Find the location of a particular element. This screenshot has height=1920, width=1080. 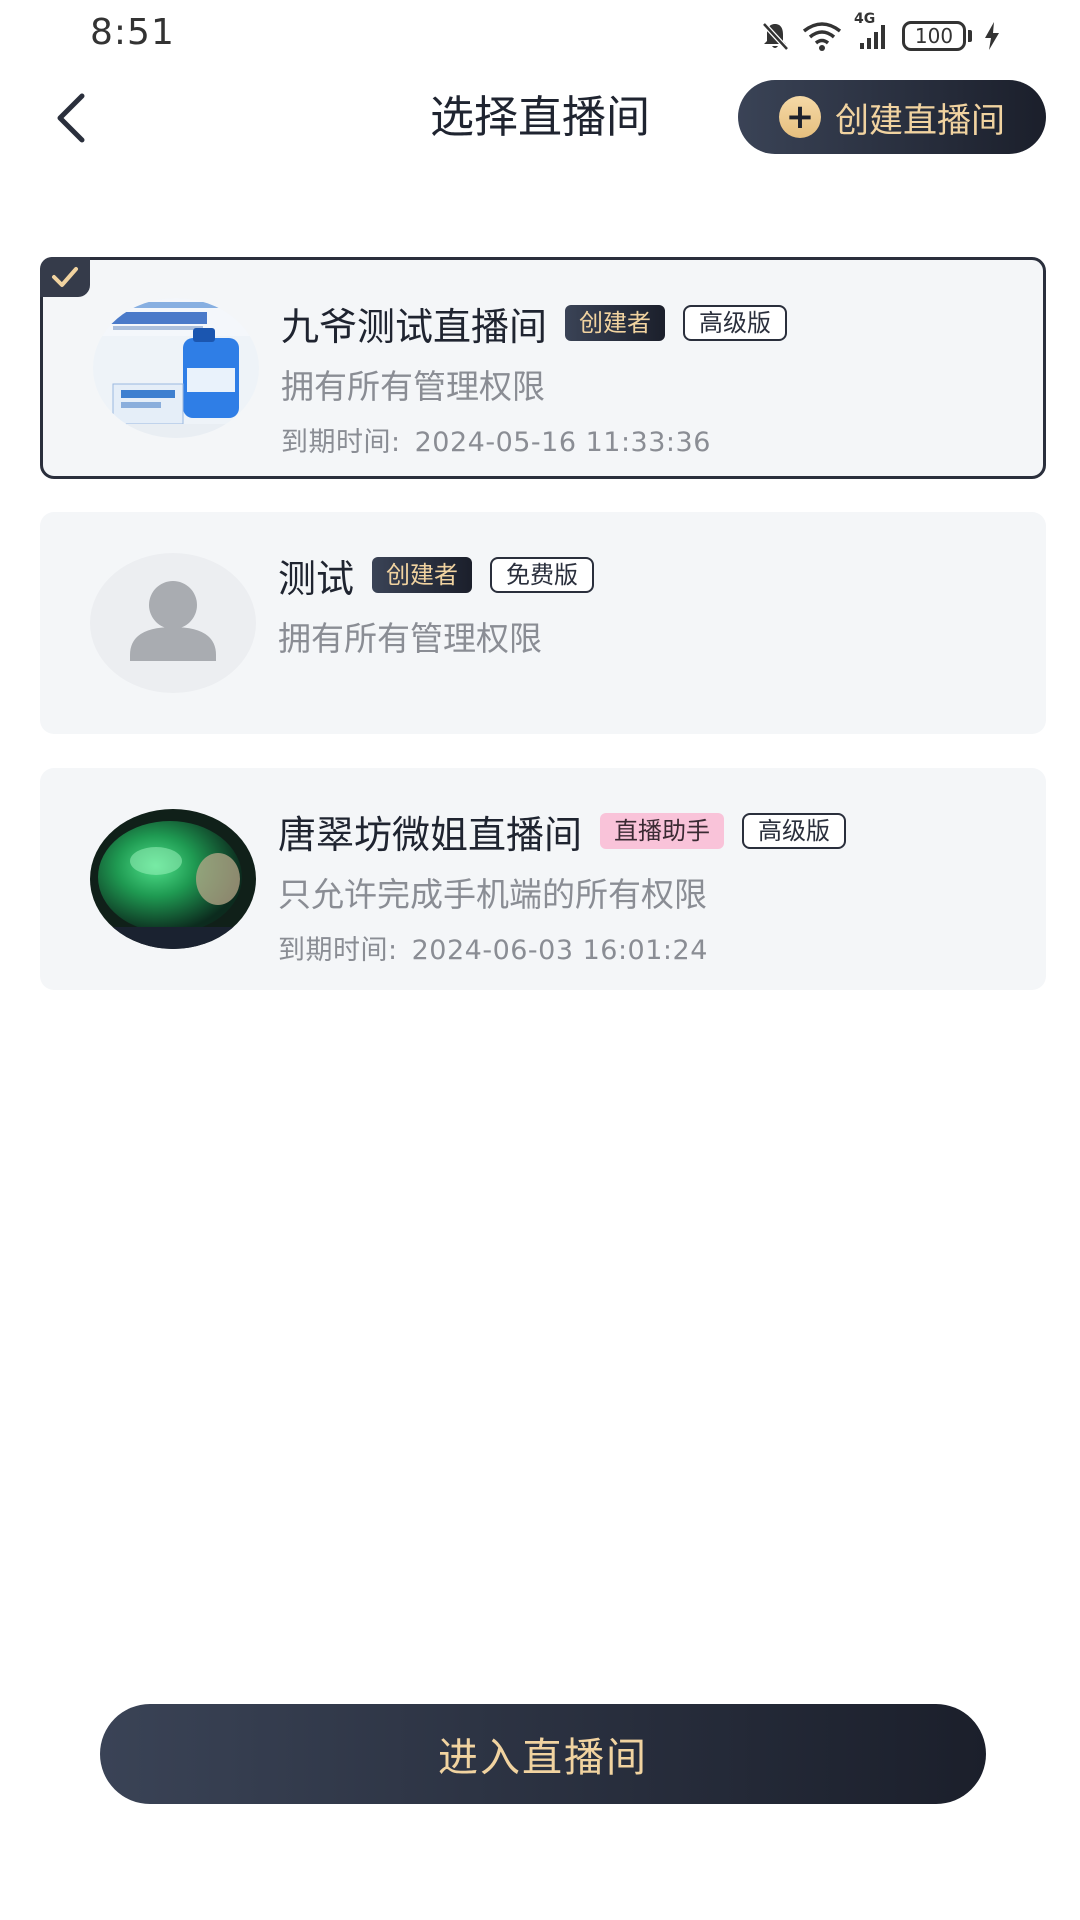

expire-date: 2024-06-03 16:01:24 is located at coordinates (559, 950).